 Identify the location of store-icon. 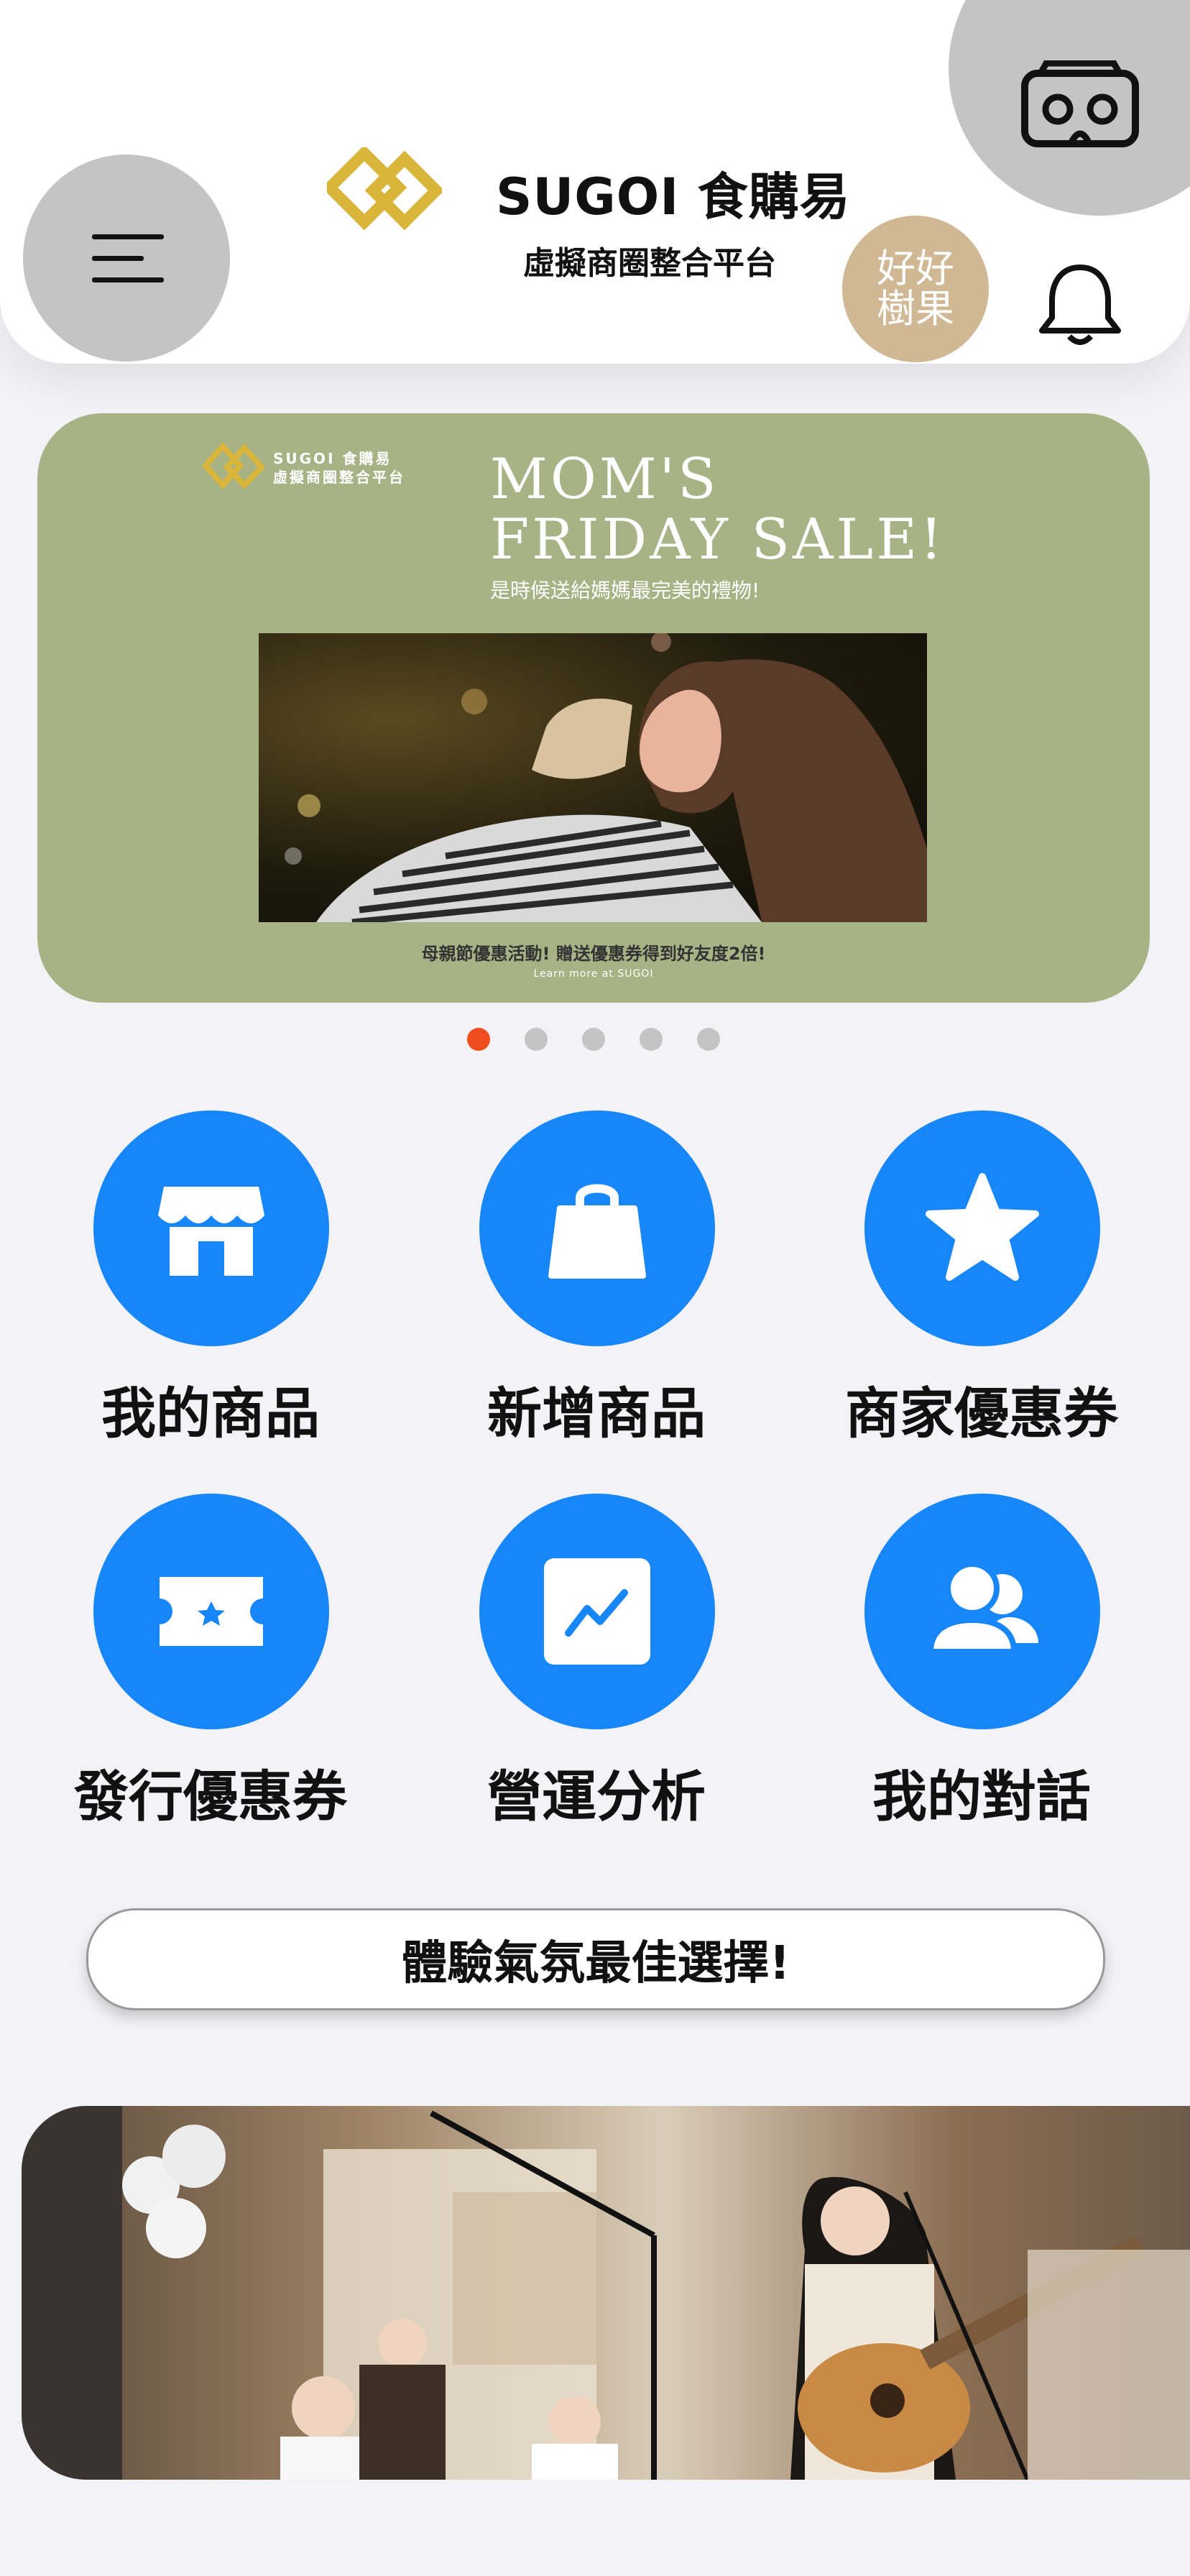
(211, 1231).